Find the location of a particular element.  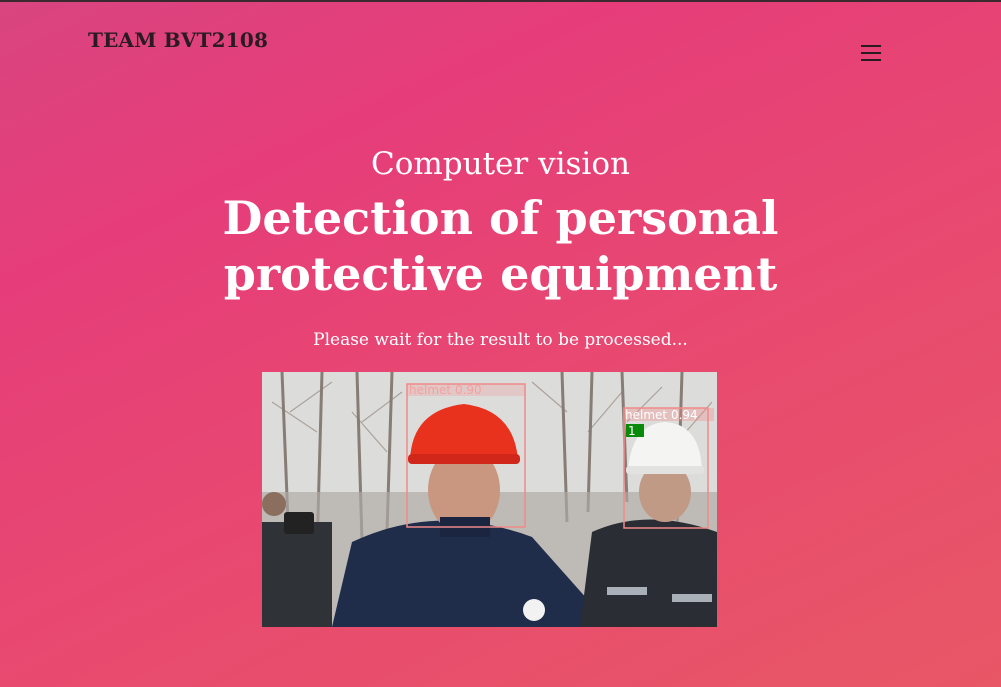

brand-logo: TEAM BVT2108 is located at coordinates (178, 40).